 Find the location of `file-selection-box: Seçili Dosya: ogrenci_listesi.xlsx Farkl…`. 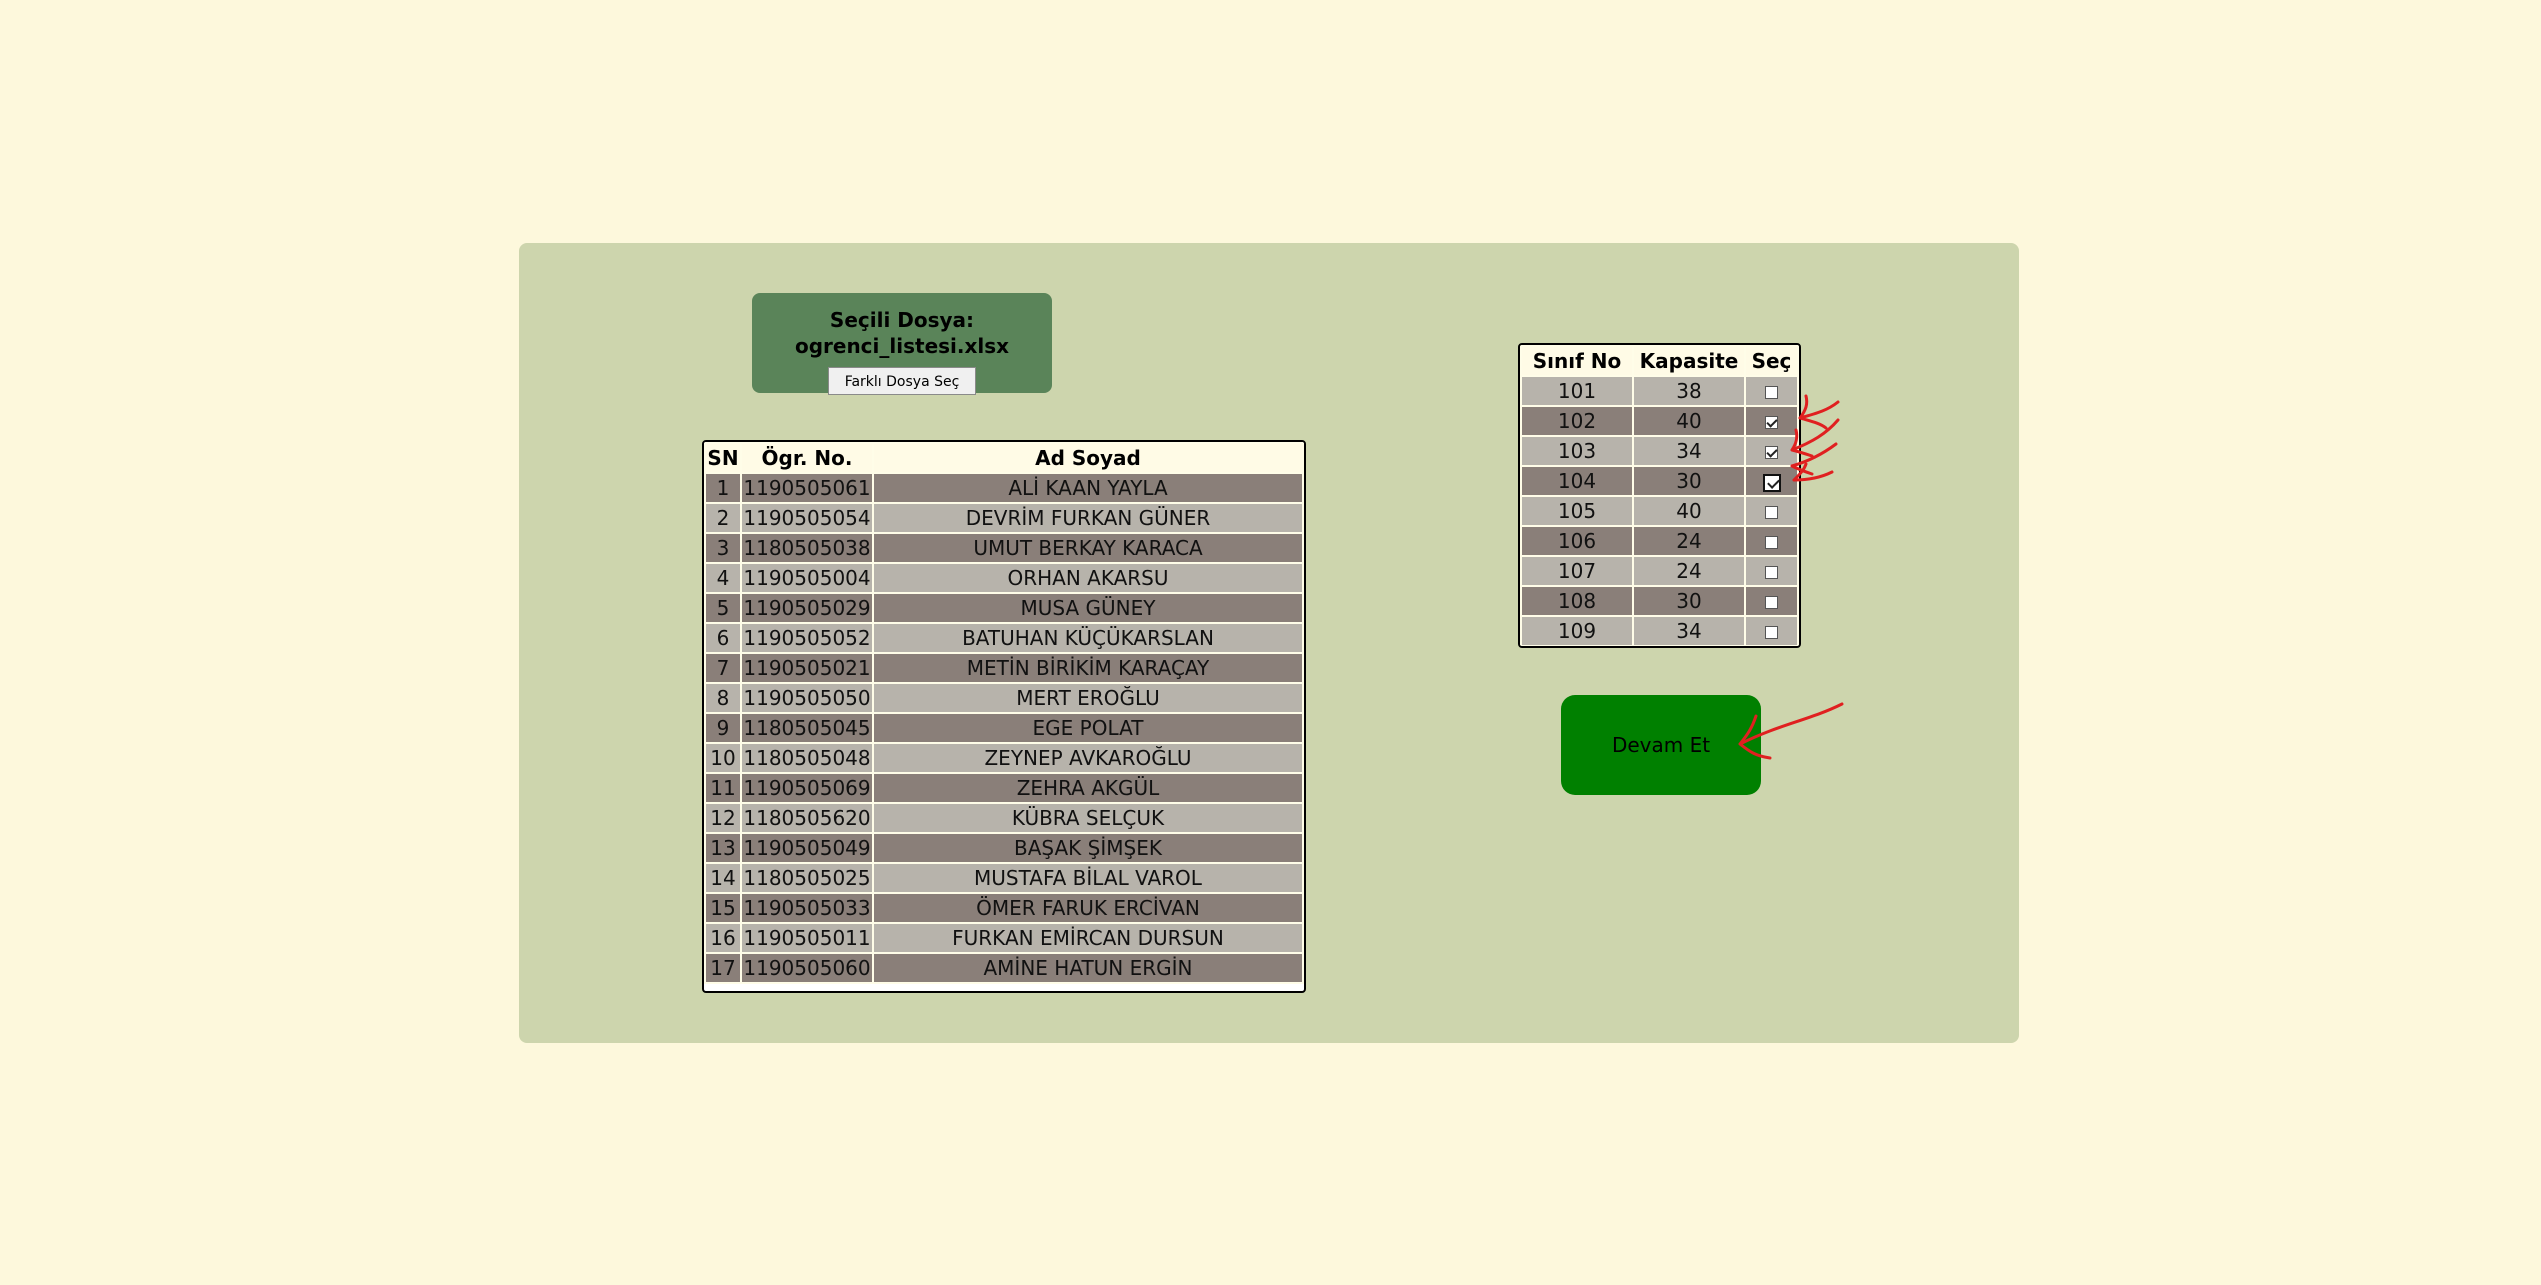

file-selection-box: Seçili Dosya: ogrenci_listesi.xlsx Farkl… is located at coordinates (902, 344).